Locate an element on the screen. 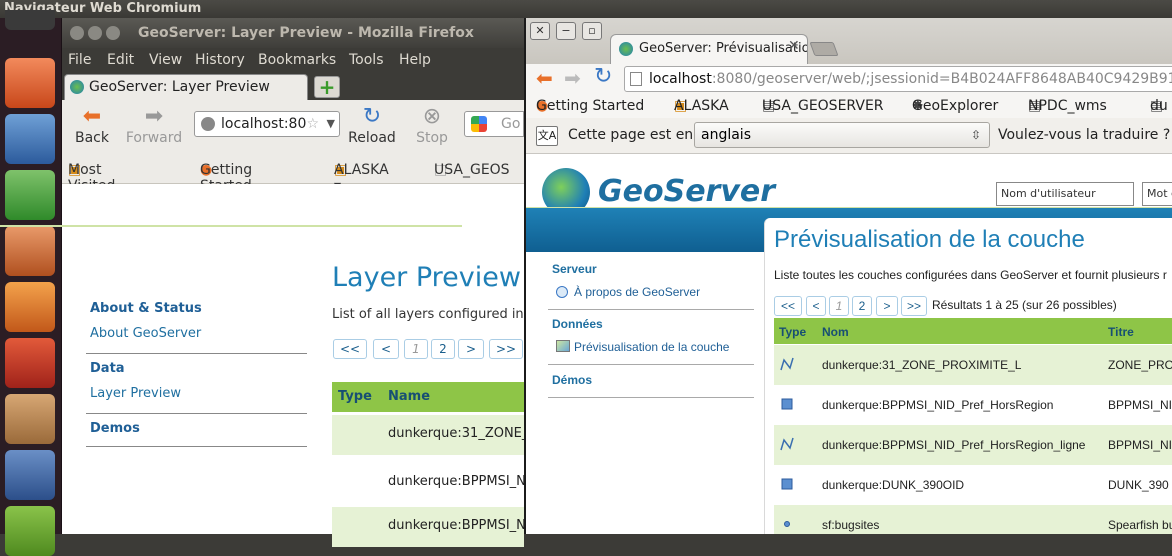 The image size is (1172, 556). translate-label: Cette page est en is located at coordinates (631, 135).